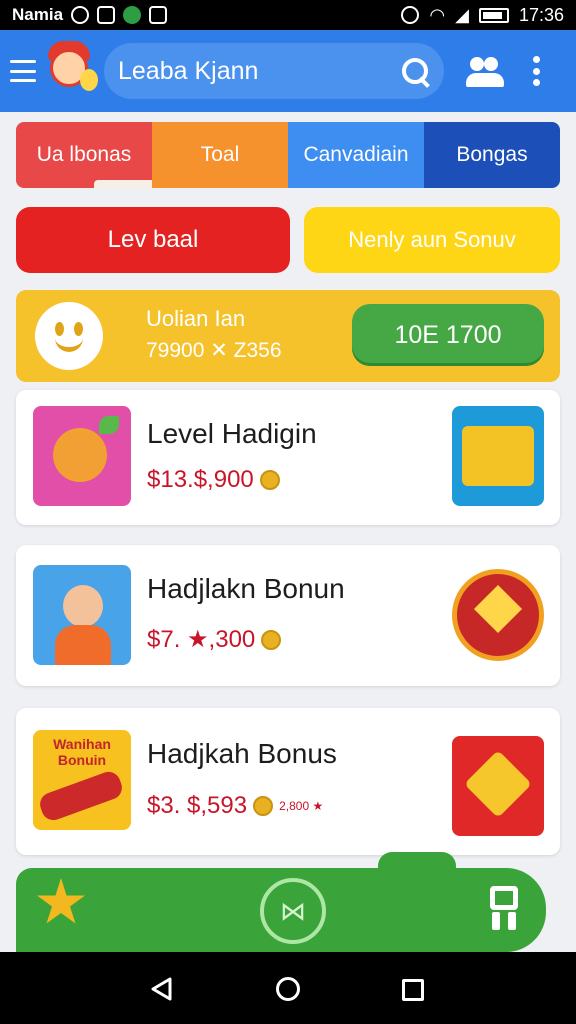 The width and height of the screenshot is (576, 1024). I want to click on recent-apps-icon, so click(413, 990).